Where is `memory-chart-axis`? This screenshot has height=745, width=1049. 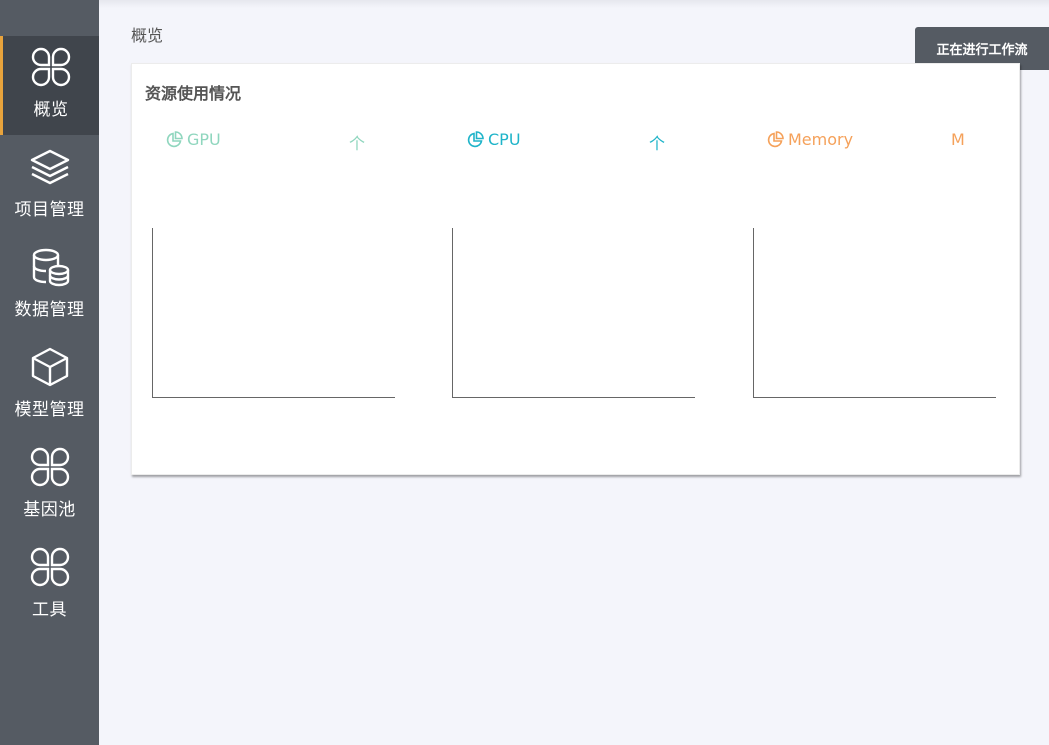
memory-chart-axis is located at coordinates (874, 313).